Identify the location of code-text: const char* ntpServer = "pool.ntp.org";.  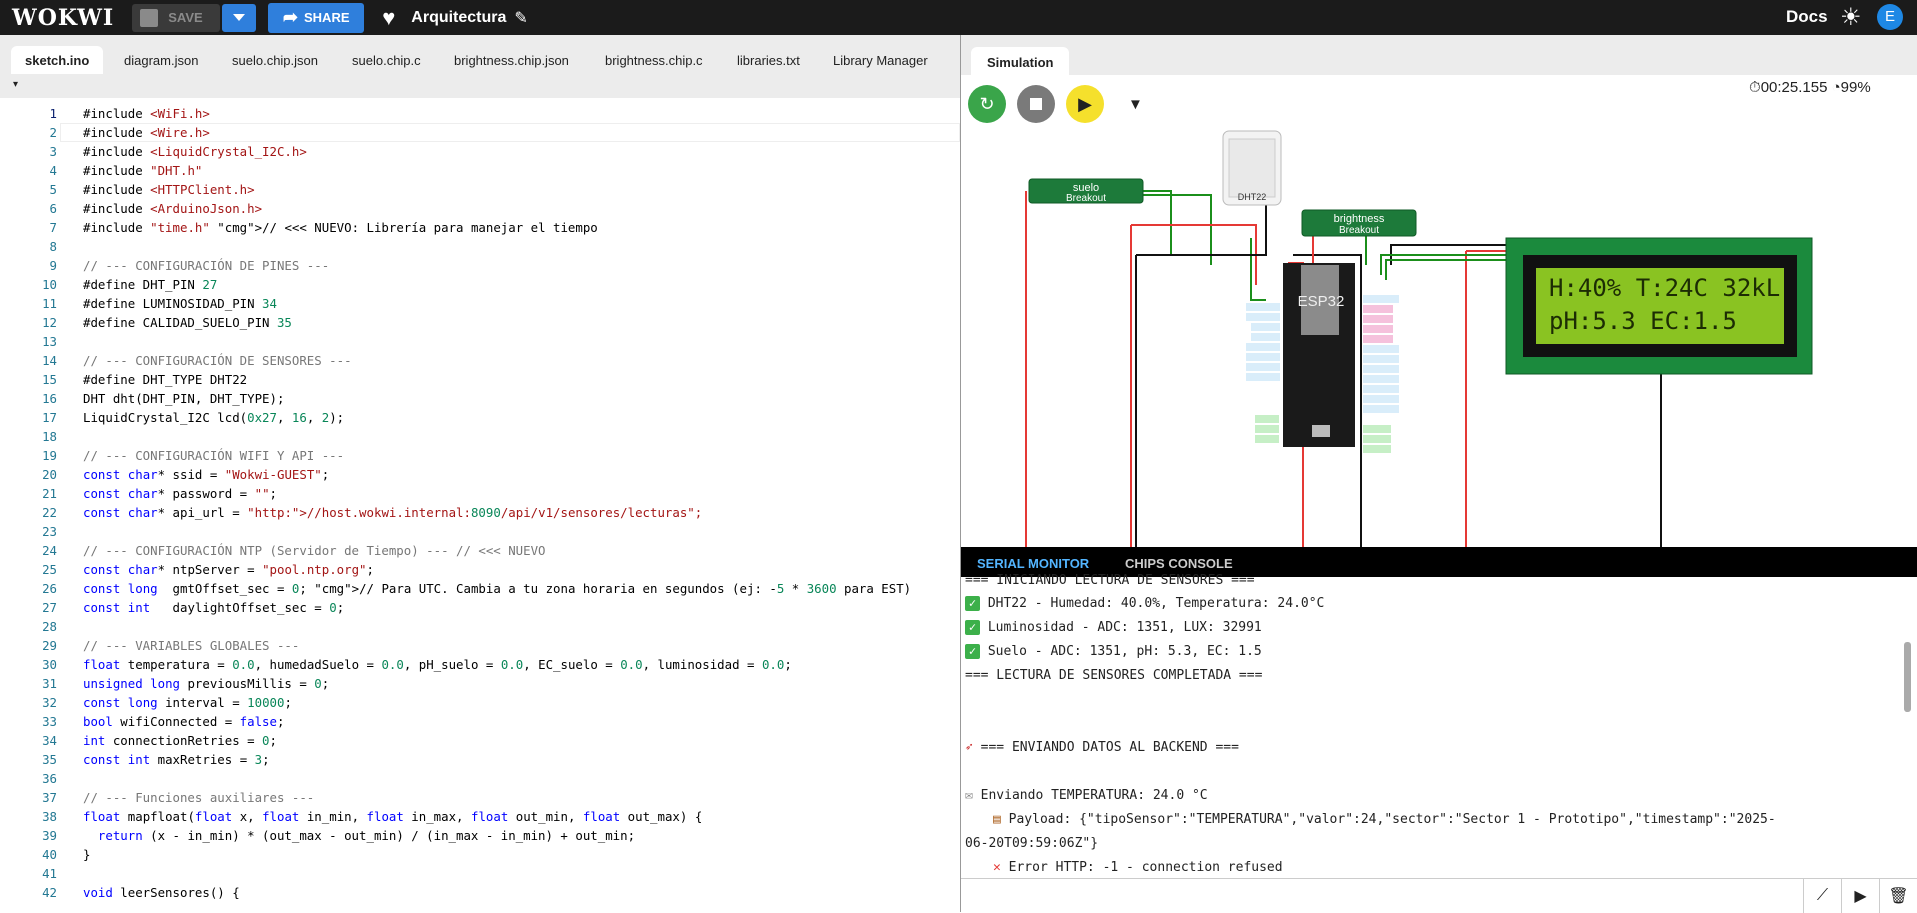
(228, 569).